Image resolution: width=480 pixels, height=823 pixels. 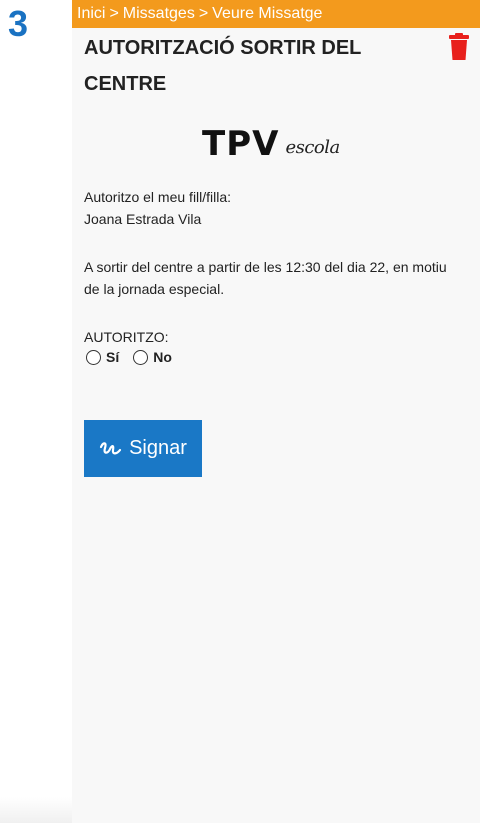 I want to click on breadcrumb-home: Inici, so click(x=91, y=13).